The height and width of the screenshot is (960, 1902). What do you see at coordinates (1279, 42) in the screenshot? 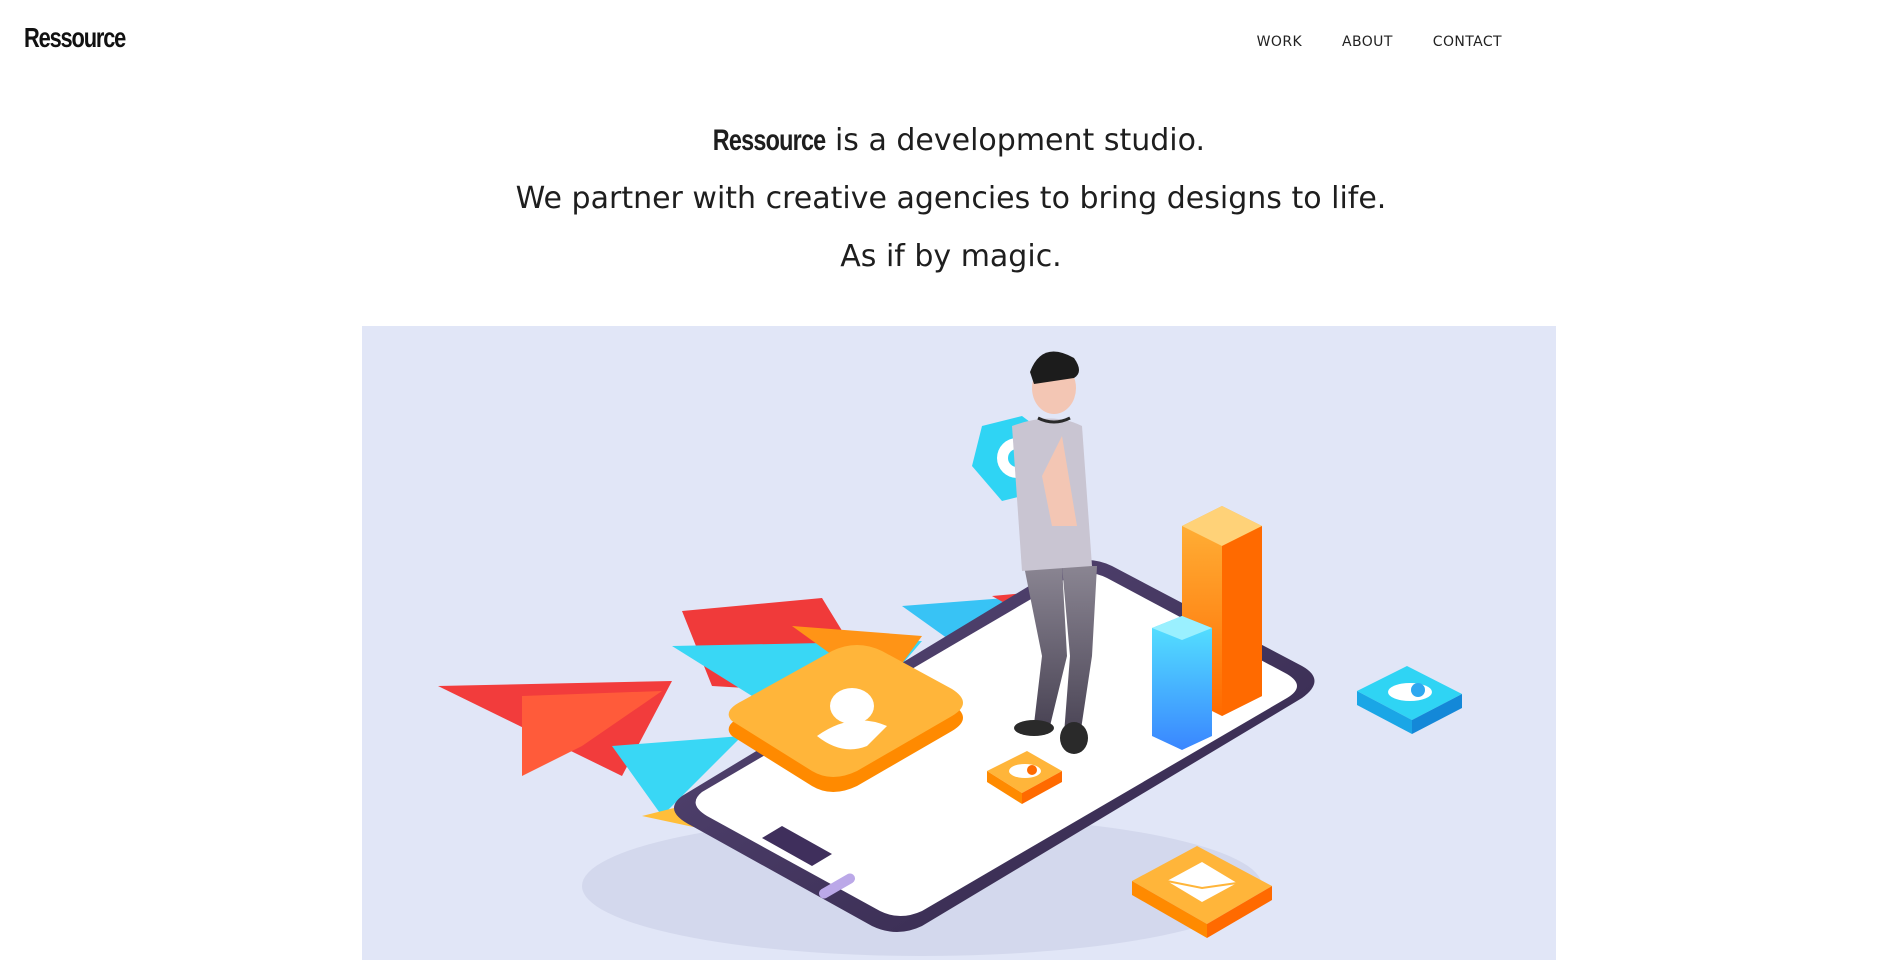
I see `nav-work: WORK` at bounding box center [1279, 42].